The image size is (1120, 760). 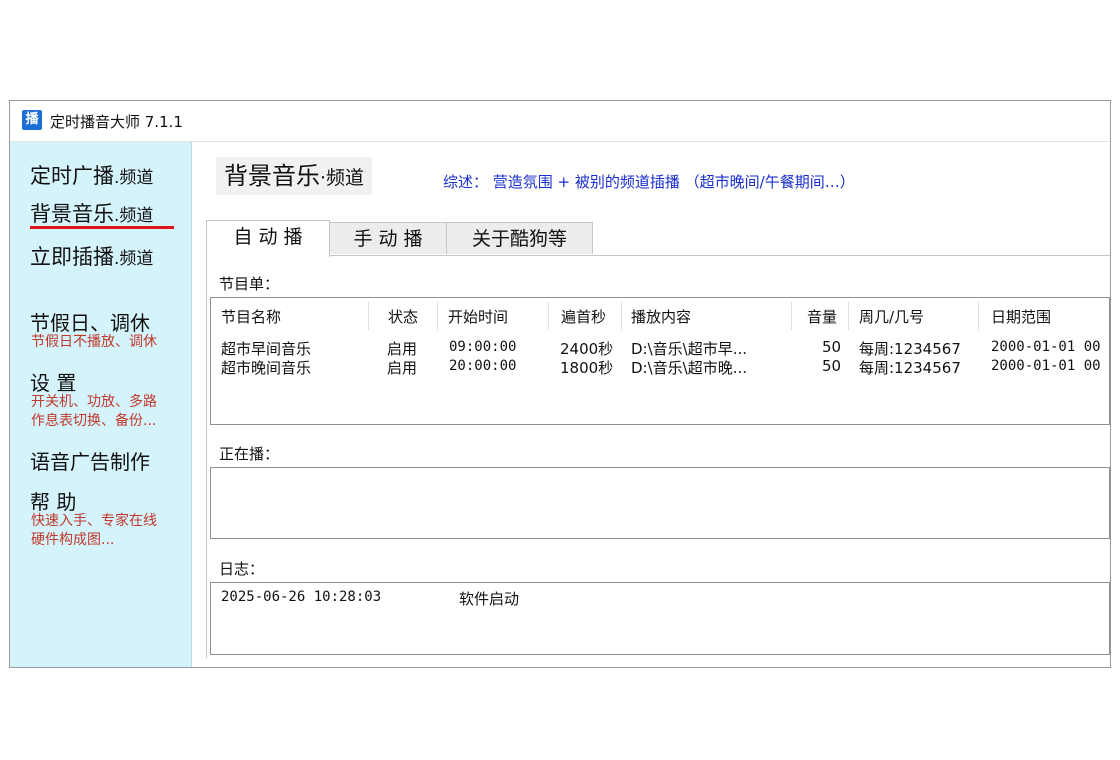 I want to click on tab-about-kugou: 关于酷狗等, so click(x=519, y=238).